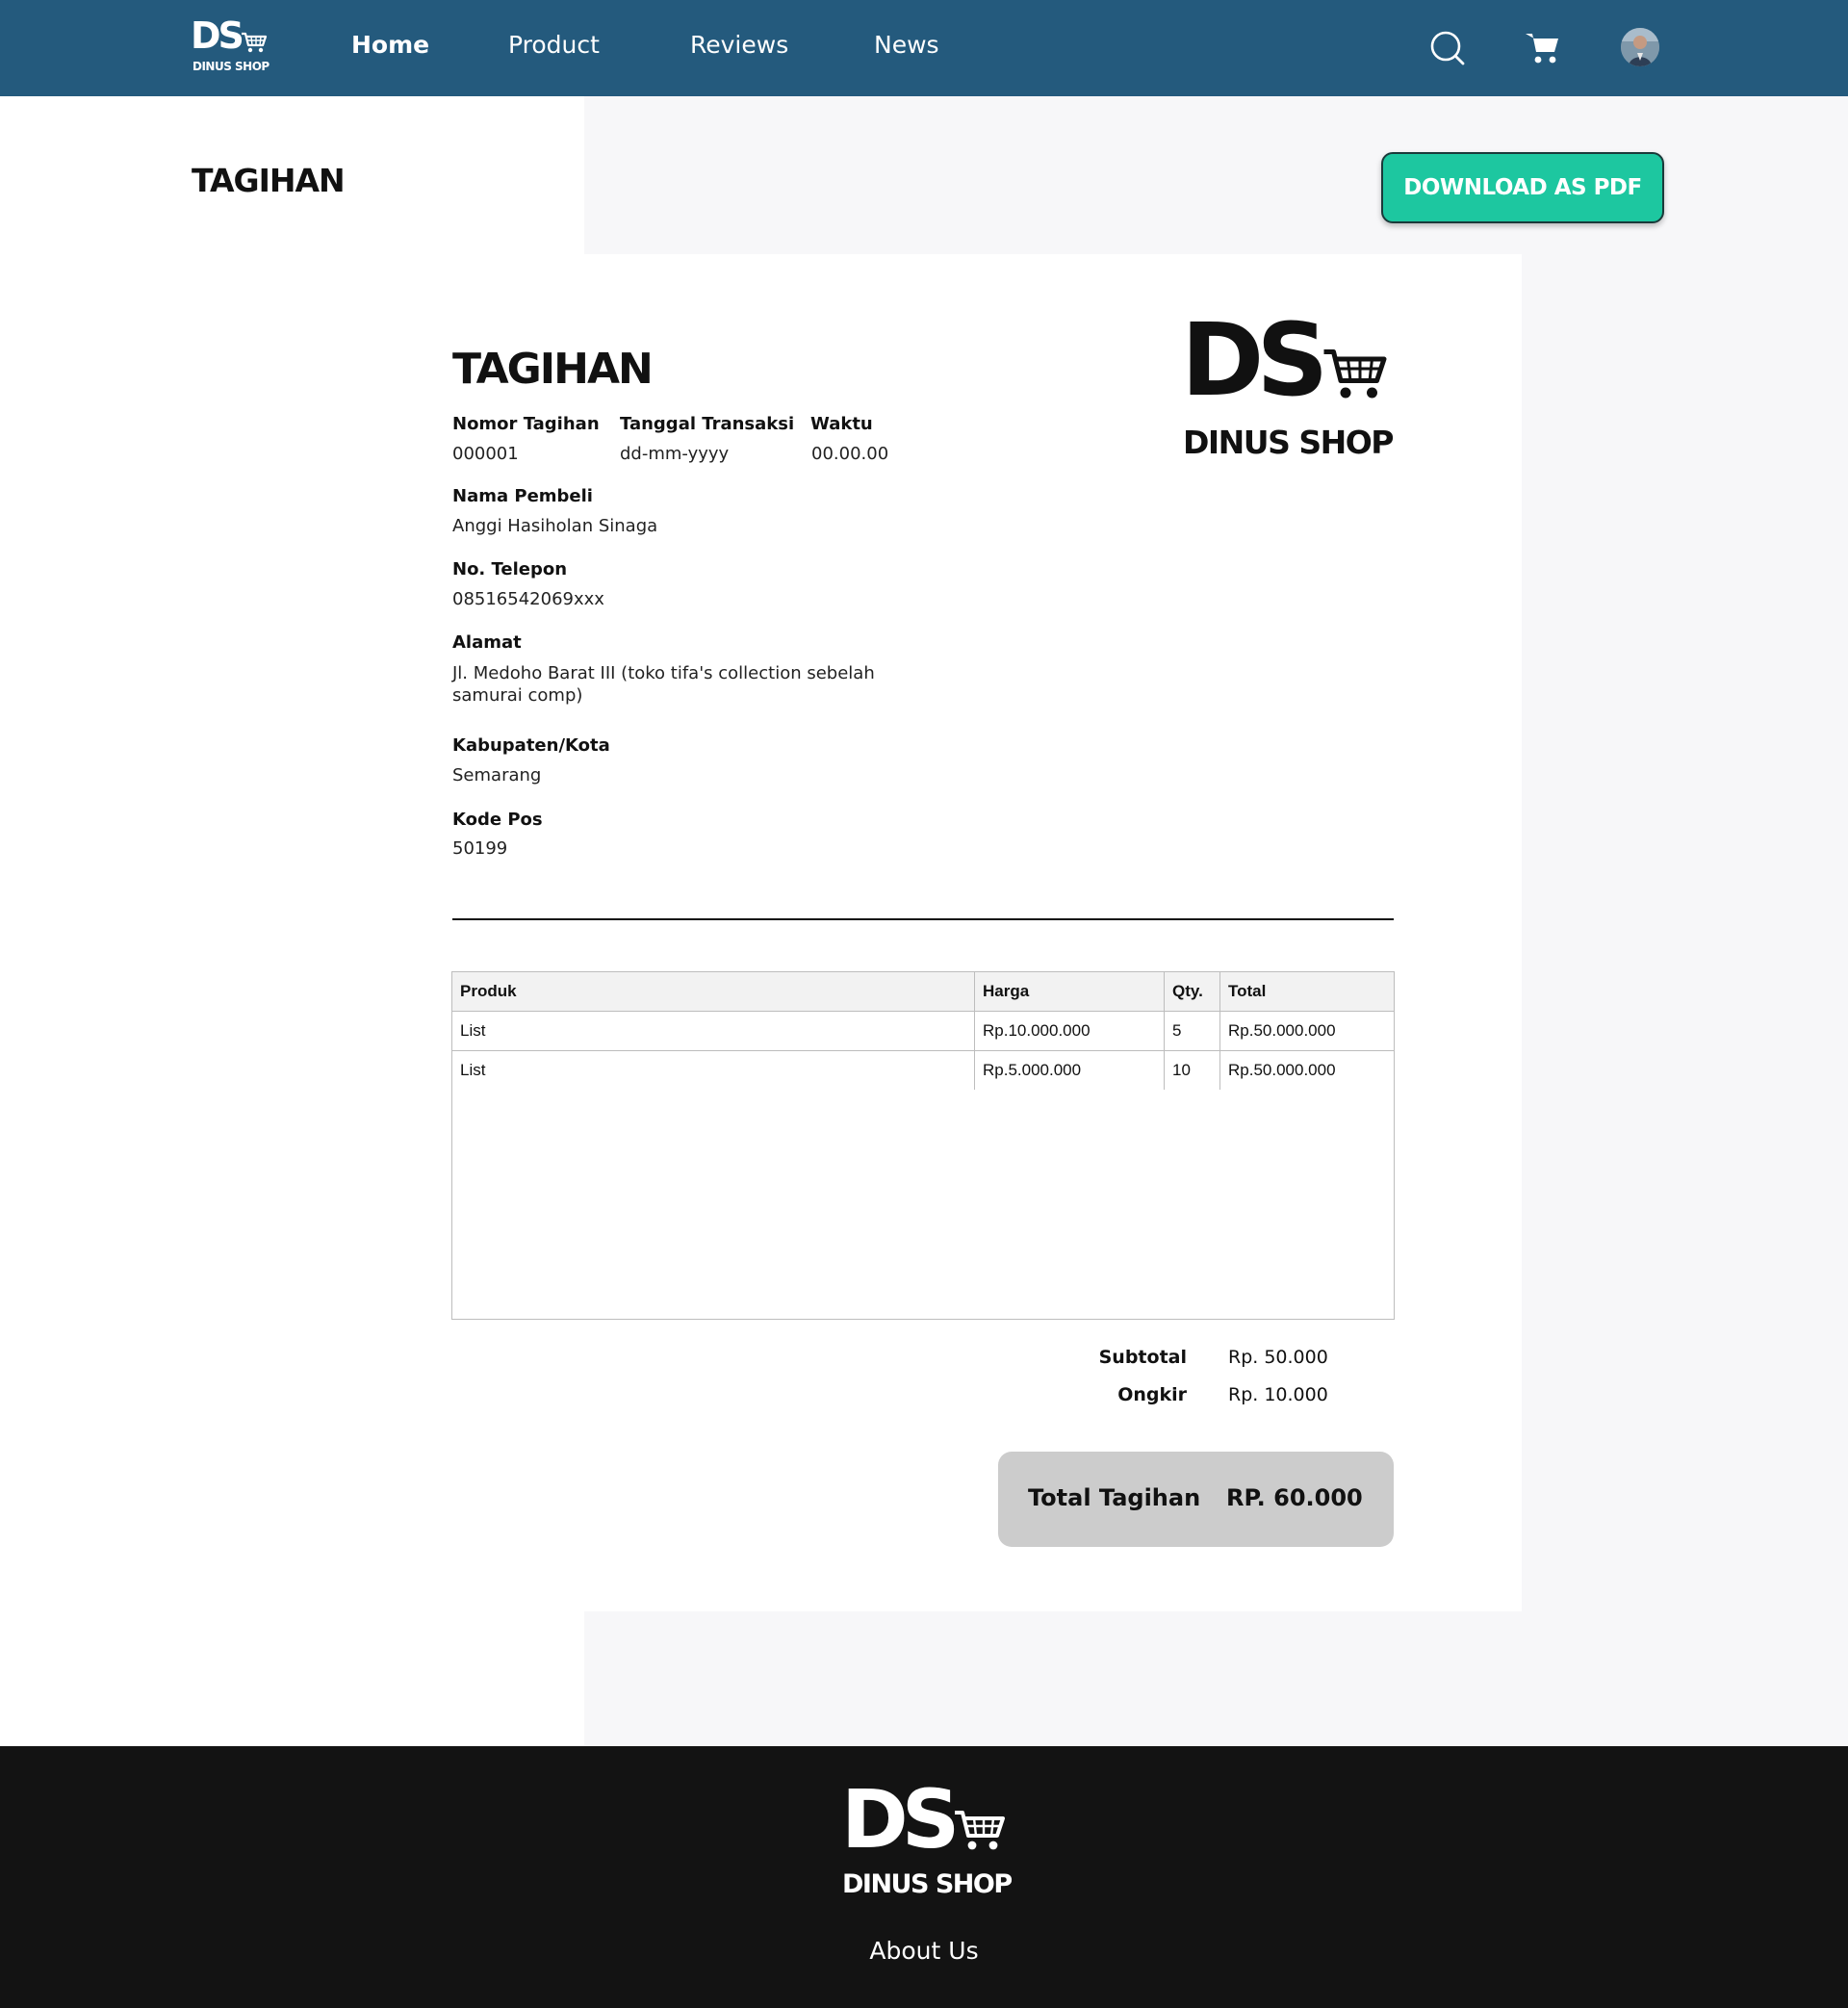  I want to click on nomor-tagihan-label: Nomor Tagihan, so click(526, 424).